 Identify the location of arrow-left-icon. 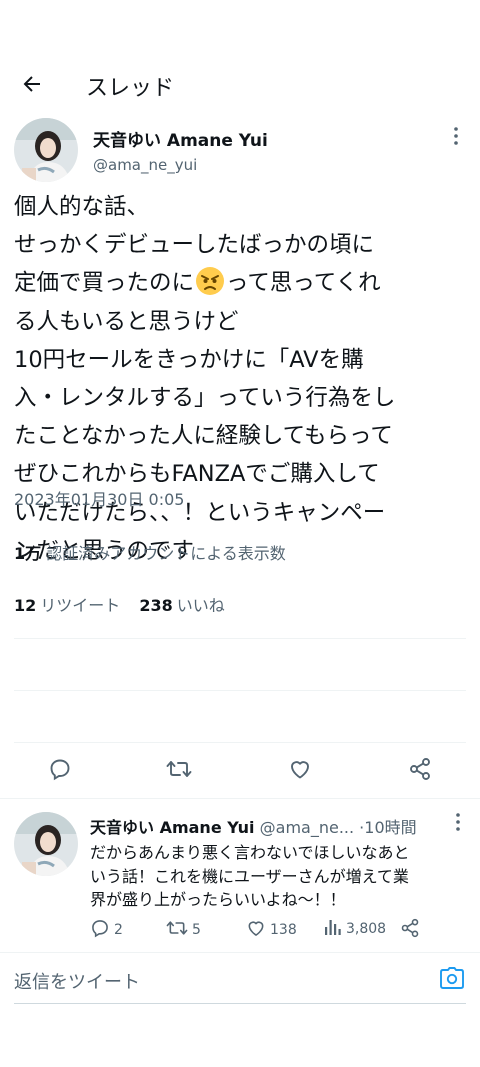
(32, 86).